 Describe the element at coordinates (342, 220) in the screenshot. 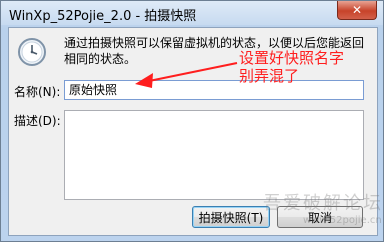

I see `watermark-url: www.52pojie.cn` at that location.